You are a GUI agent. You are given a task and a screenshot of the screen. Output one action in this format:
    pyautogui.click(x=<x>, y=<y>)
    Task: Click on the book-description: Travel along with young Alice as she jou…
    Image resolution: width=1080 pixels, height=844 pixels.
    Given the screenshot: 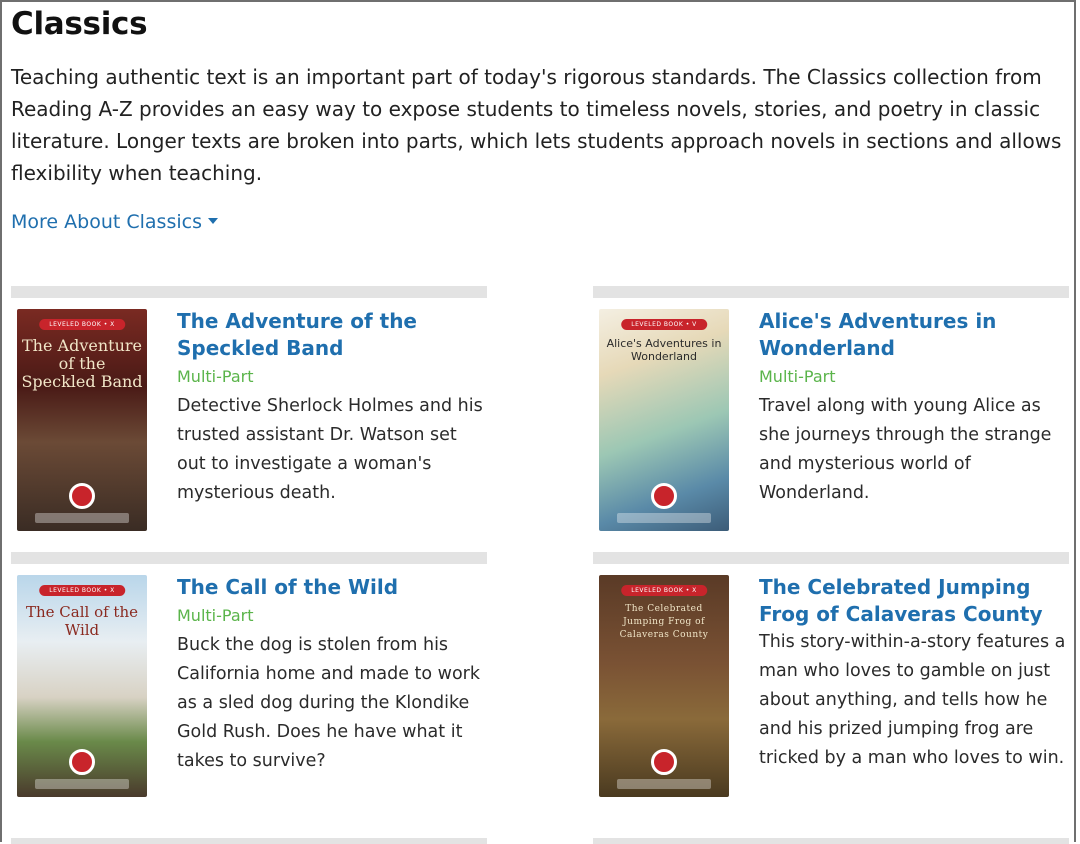 What is the action you would take?
    pyautogui.click(x=905, y=449)
    